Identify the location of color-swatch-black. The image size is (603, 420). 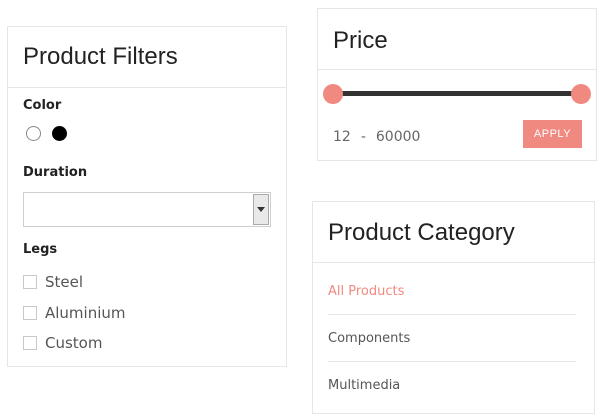
(59, 133).